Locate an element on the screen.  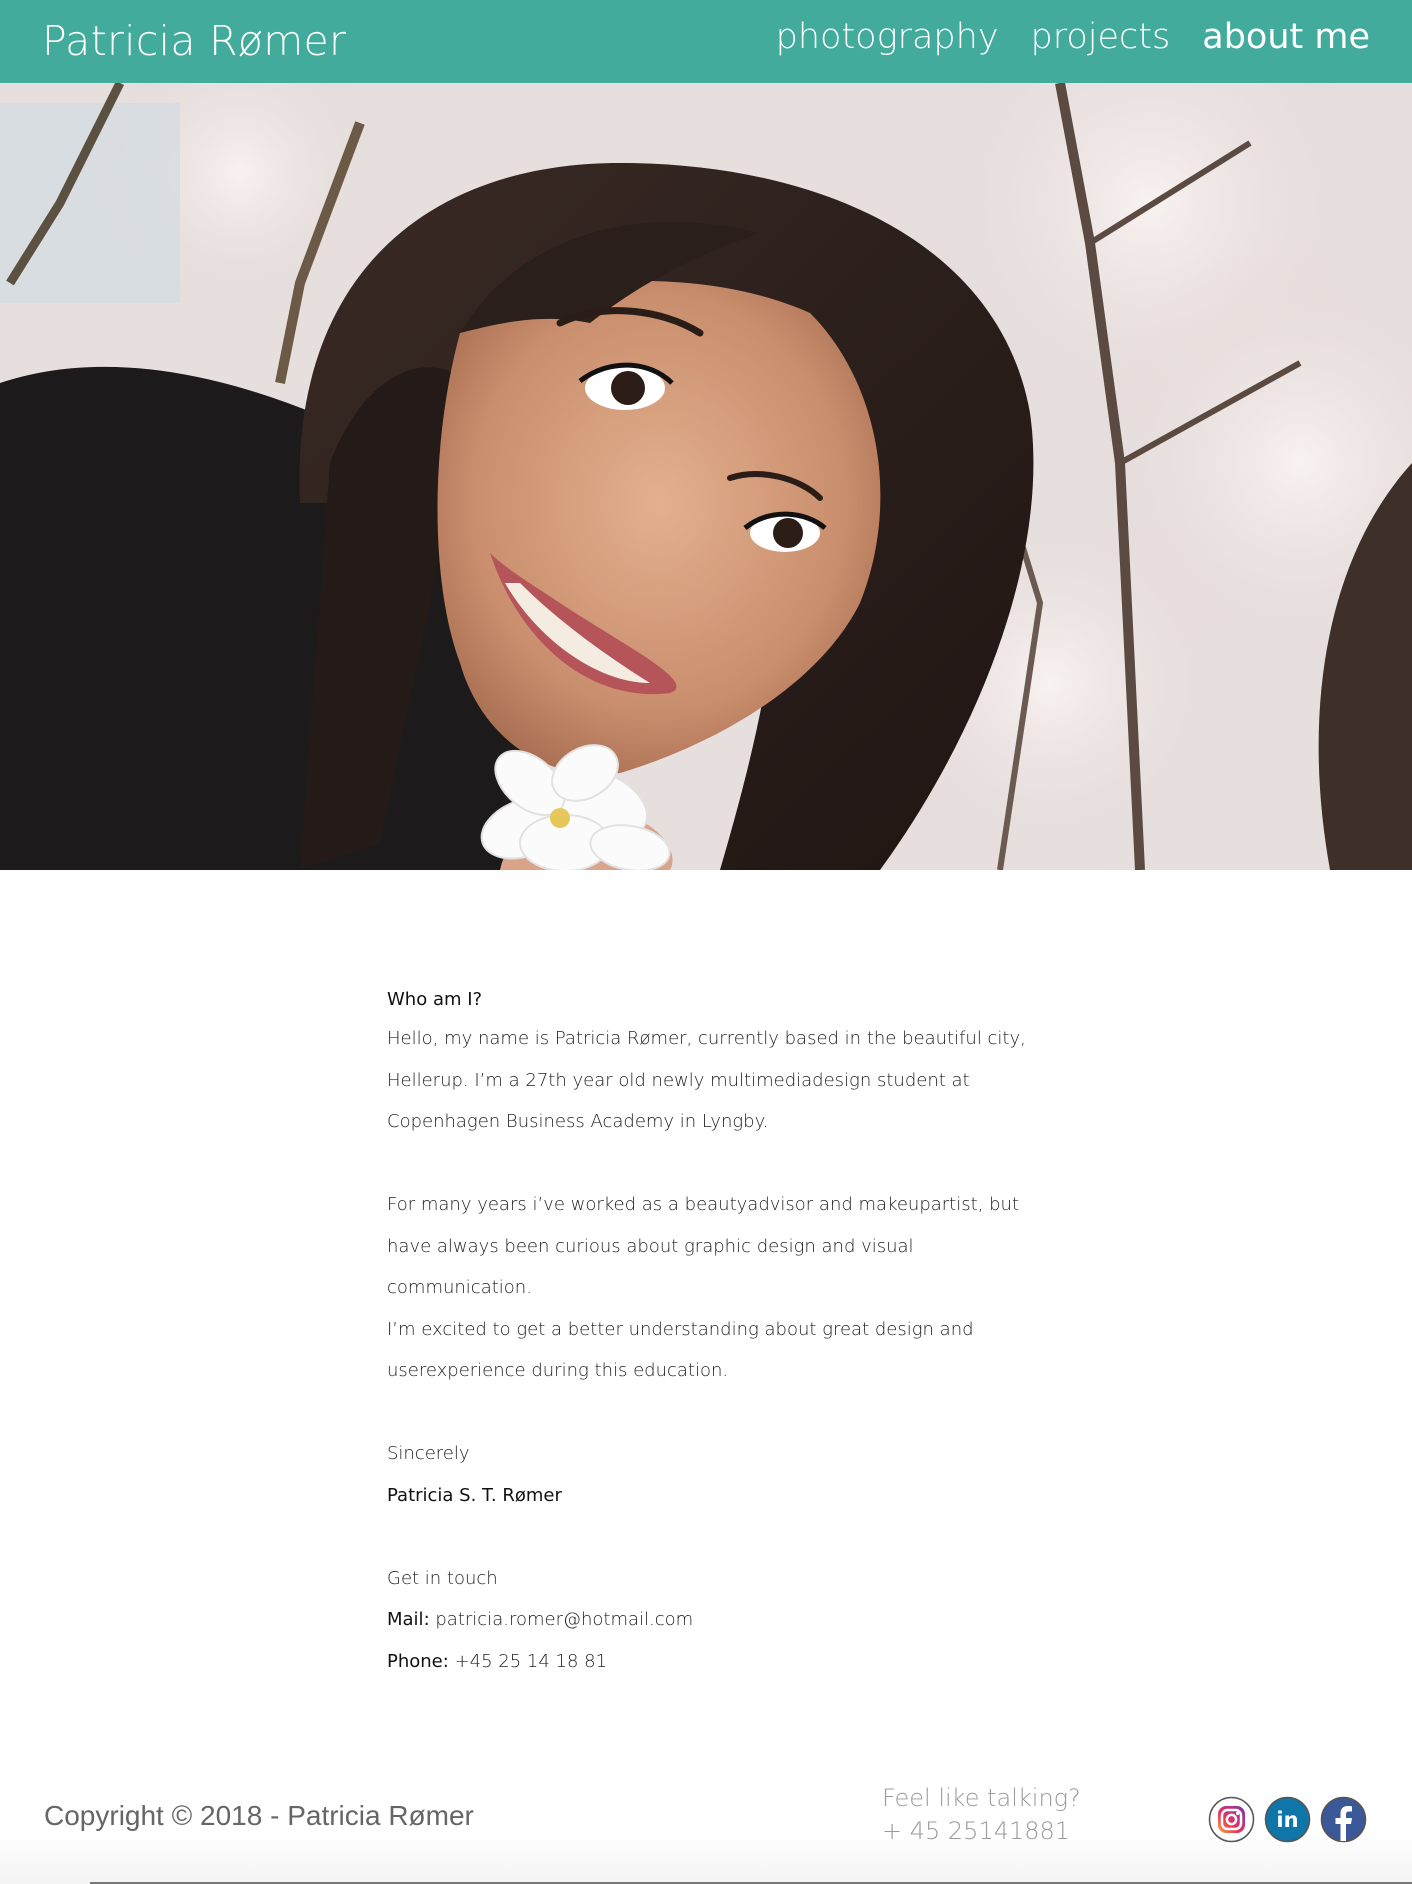
intro-line-3: Copenhagen Business Academy in Lyngby. is located at coordinates (578, 1121).